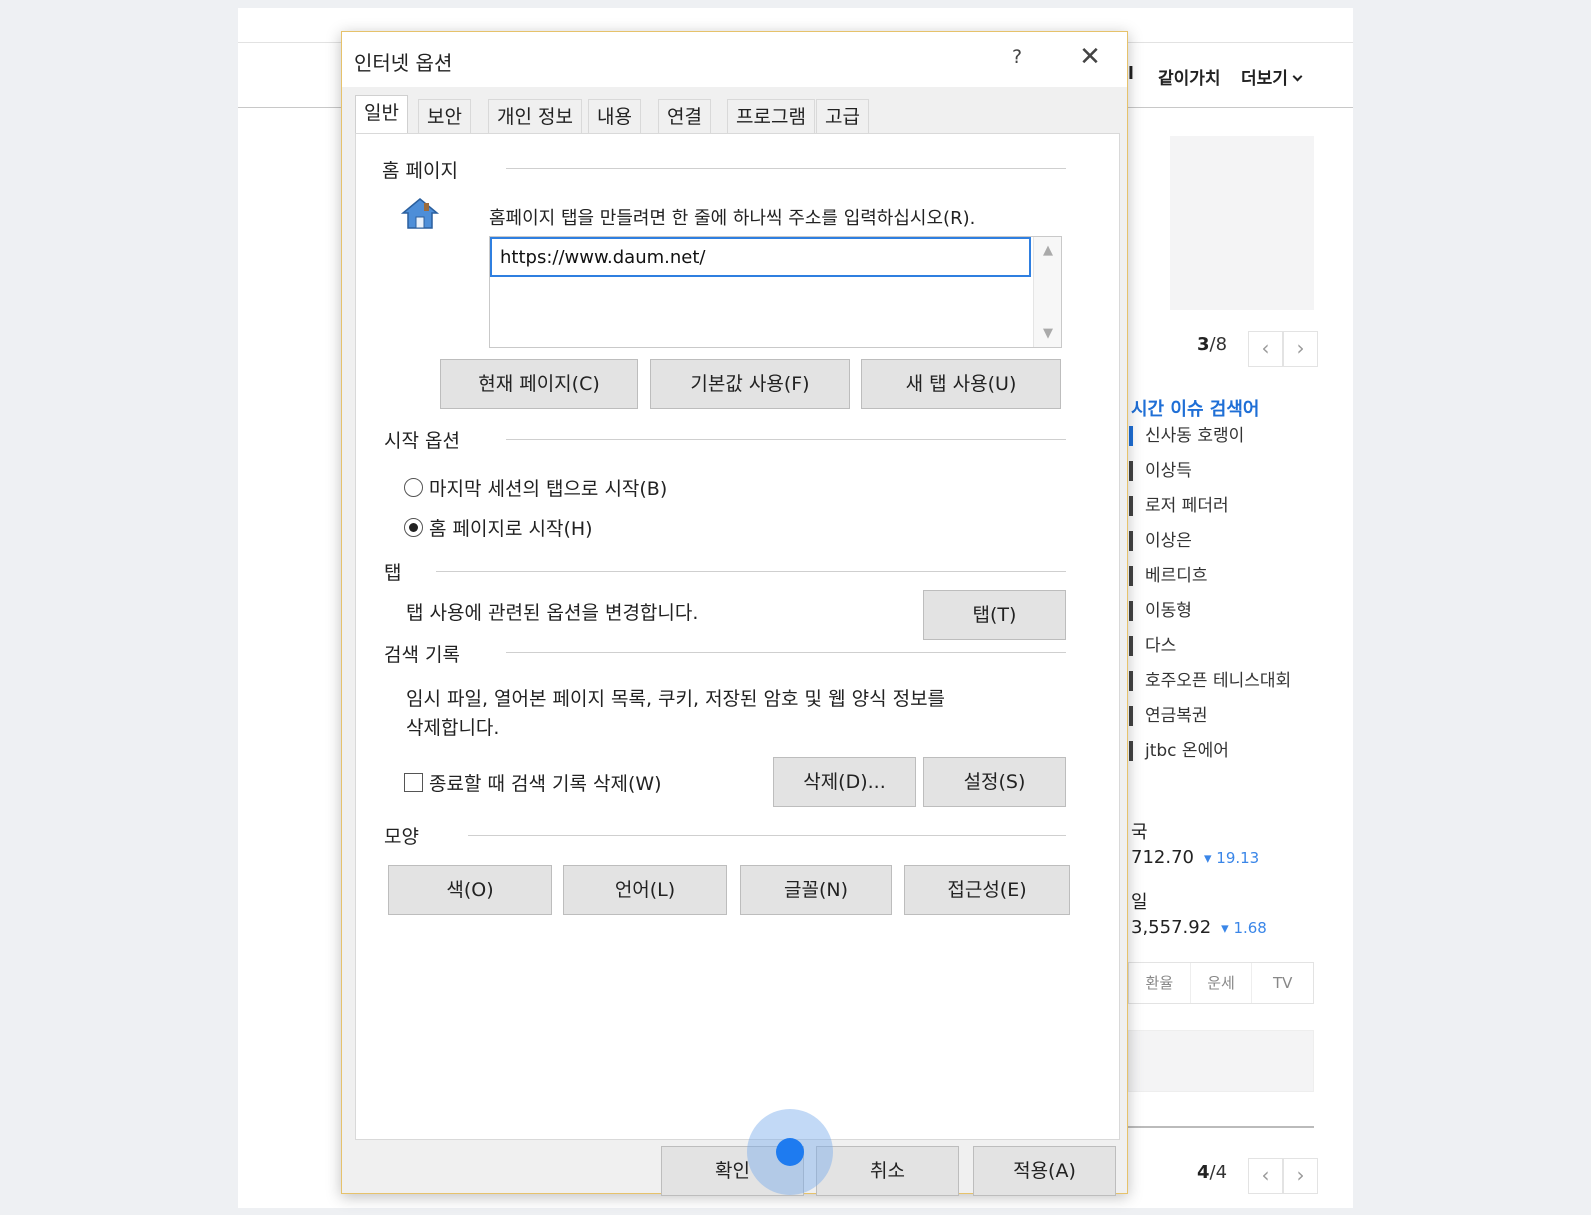 The image size is (1591, 1215). I want to click on chevron-down-icon, so click(1297, 76).